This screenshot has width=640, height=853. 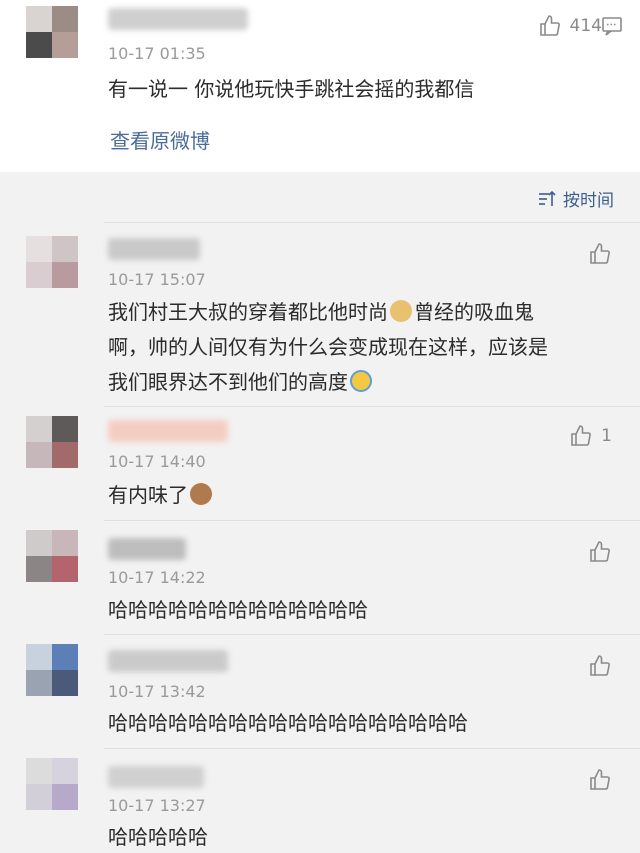 I want to click on like-button: 414, so click(x=570, y=26).